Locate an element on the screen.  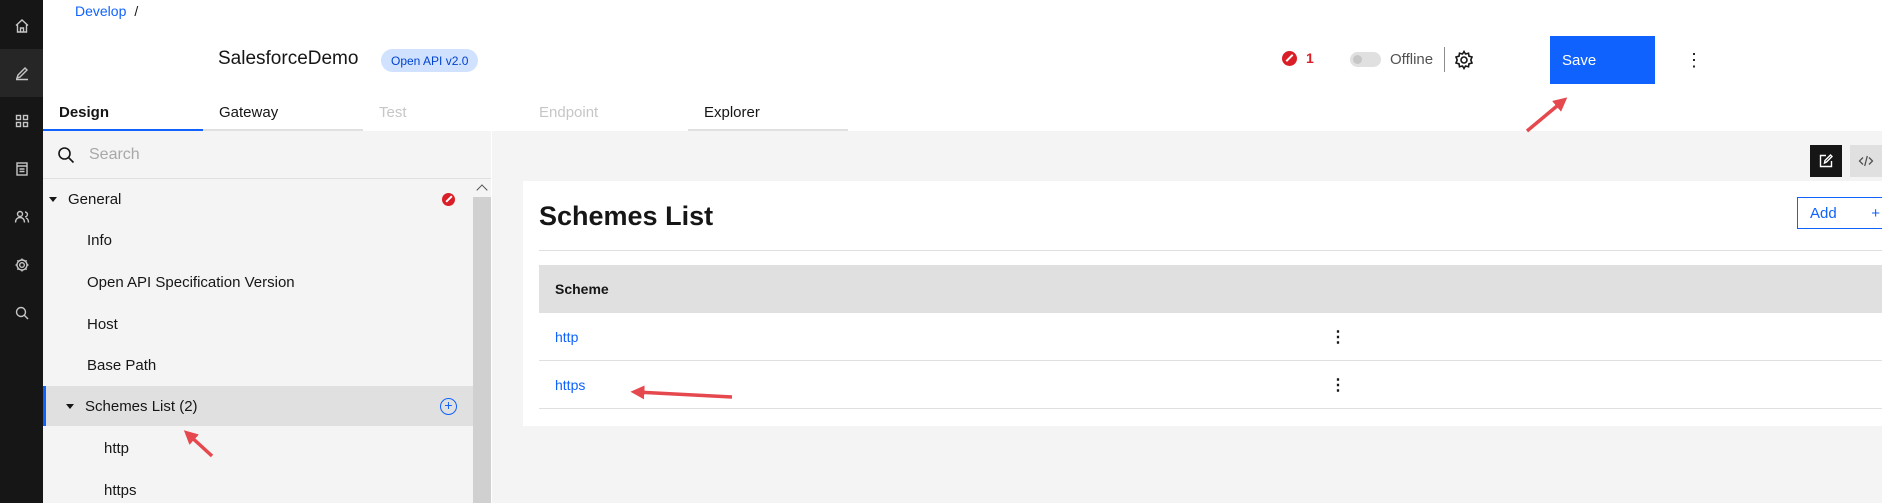
validation-errors-indicator: 1 is located at coordinates (1298, 58).